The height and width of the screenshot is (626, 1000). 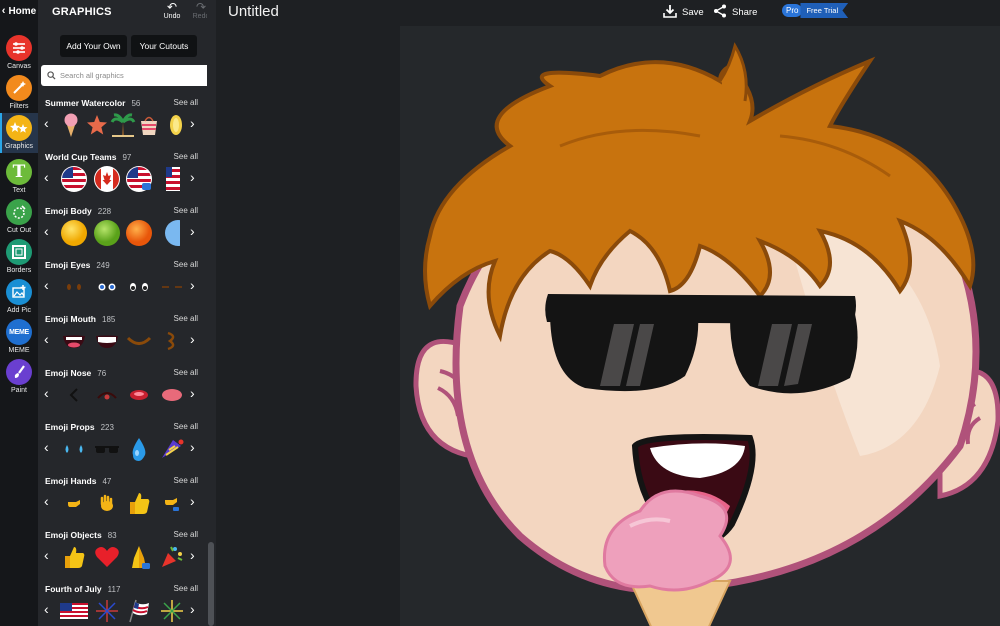 I want to click on waving-flag-thumb, so click(x=139, y=611).